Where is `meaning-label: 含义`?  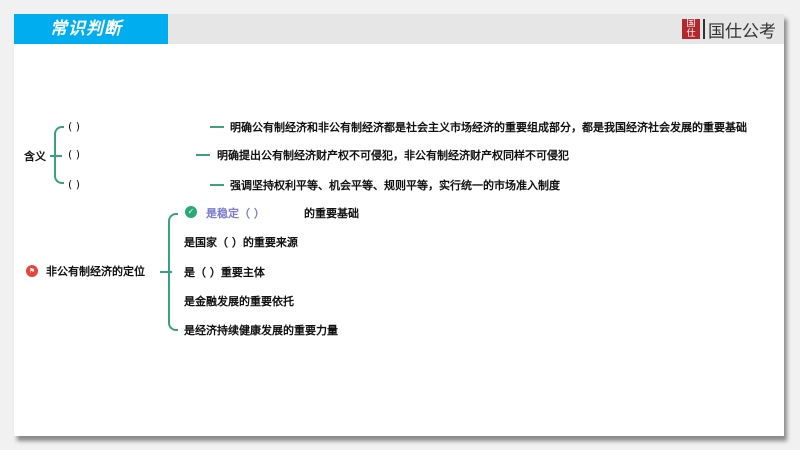 meaning-label: 含义 is located at coordinates (35, 156).